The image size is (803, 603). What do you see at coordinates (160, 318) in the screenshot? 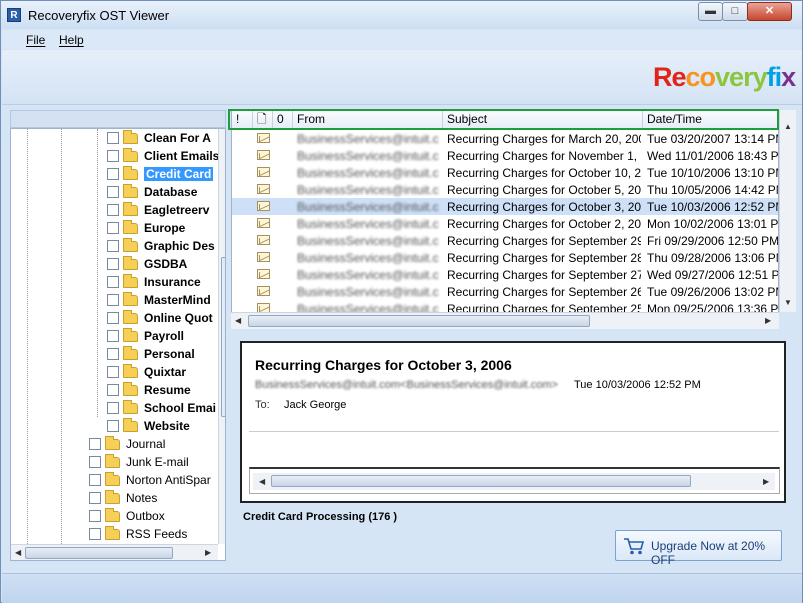
I see `tree-item: Online Quot` at bounding box center [160, 318].